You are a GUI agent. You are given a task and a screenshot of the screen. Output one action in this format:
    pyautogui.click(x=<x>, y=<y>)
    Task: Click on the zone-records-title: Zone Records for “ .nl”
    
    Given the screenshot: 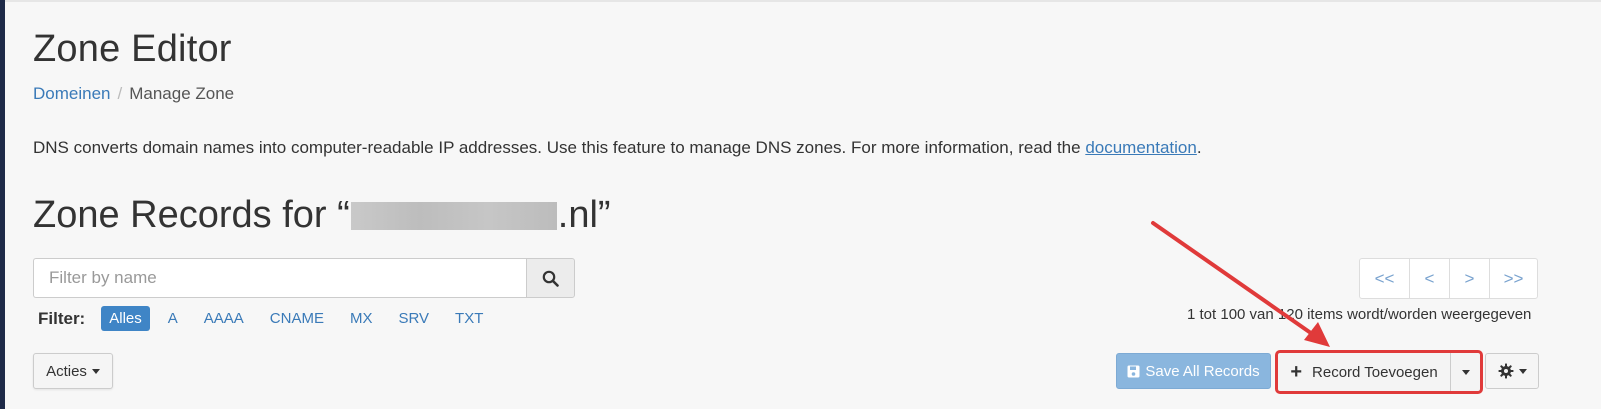 What is the action you would take?
    pyautogui.click(x=322, y=215)
    